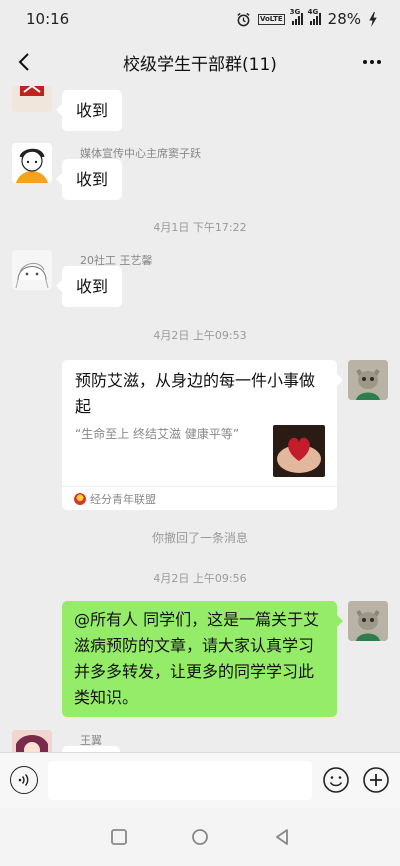 This screenshot has height=866, width=400. Describe the element at coordinates (376, 780) in the screenshot. I see `more-functions-button` at that location.